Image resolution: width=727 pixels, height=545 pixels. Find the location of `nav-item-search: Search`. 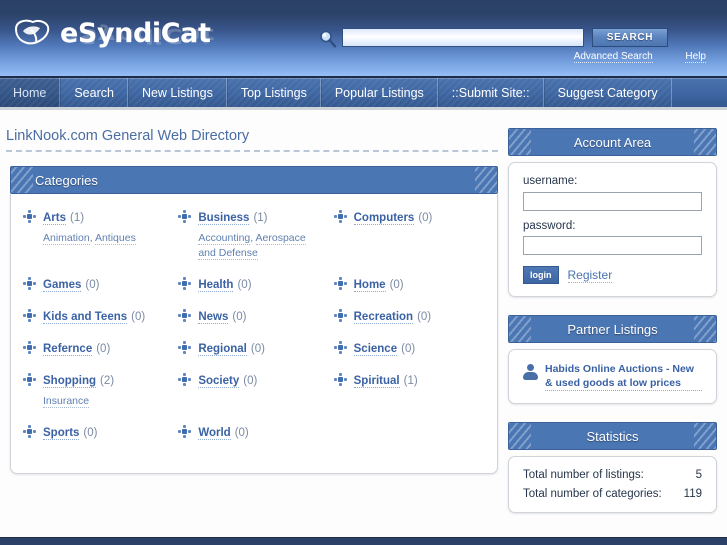

nav-item-search: Search is located at coordinates (94, 92).